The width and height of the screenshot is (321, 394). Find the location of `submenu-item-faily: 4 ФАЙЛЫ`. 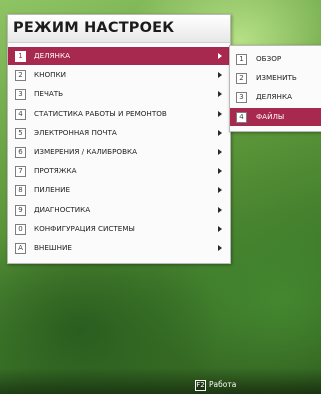

submenu-item-faily: 4 ФАЙЛЫ is located at coordinates (275, 116).